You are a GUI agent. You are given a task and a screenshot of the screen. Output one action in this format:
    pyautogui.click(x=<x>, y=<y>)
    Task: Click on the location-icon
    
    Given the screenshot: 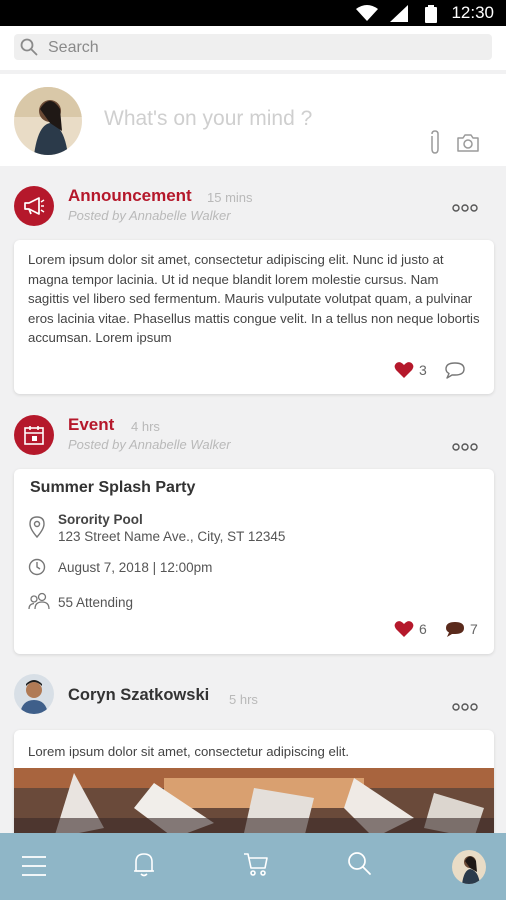 What is the action you would take?
    pyautogui.click(x=37, y=527)
    